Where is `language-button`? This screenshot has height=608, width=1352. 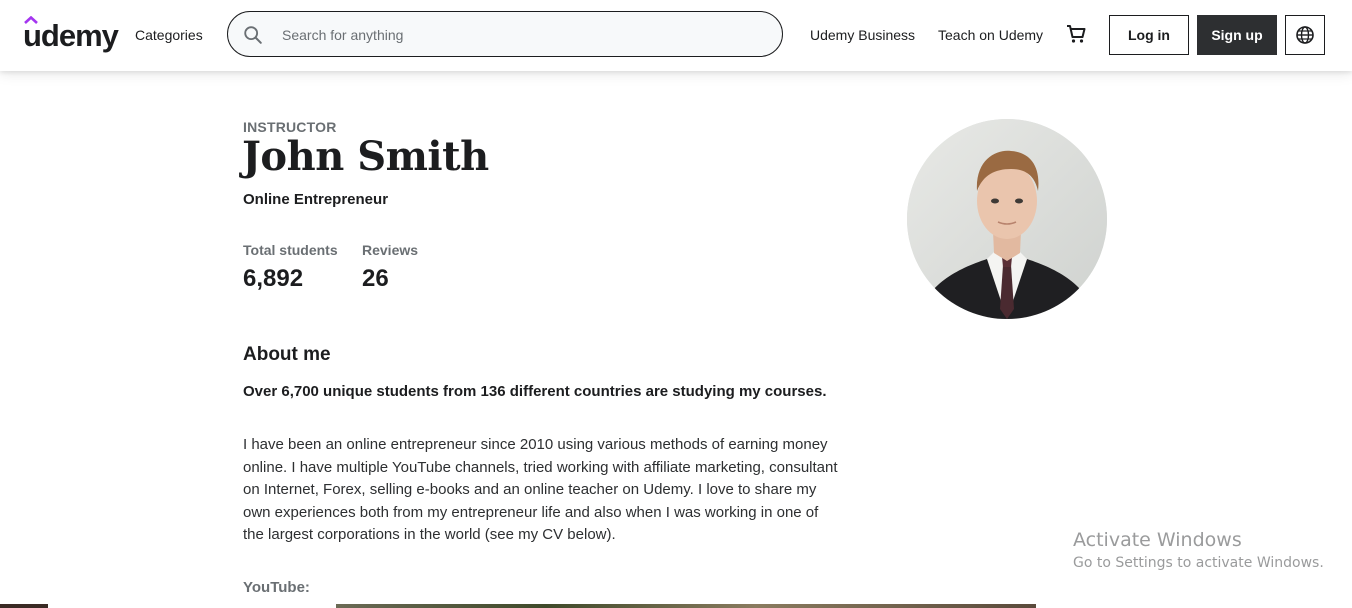
language-button is located at coordinates (1305, 35).